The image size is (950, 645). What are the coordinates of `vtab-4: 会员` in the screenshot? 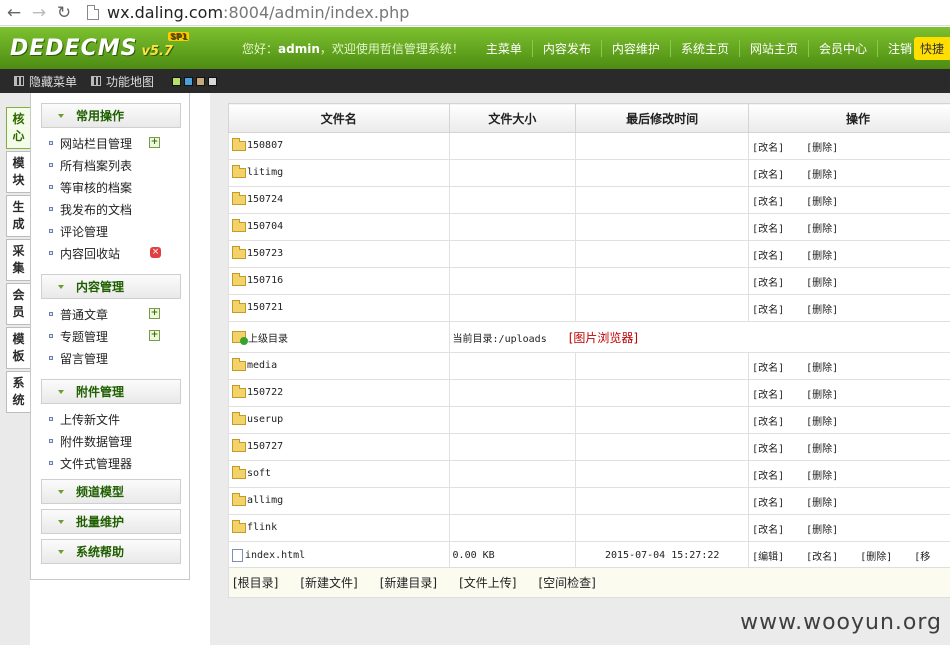 It's located at (18, 304).